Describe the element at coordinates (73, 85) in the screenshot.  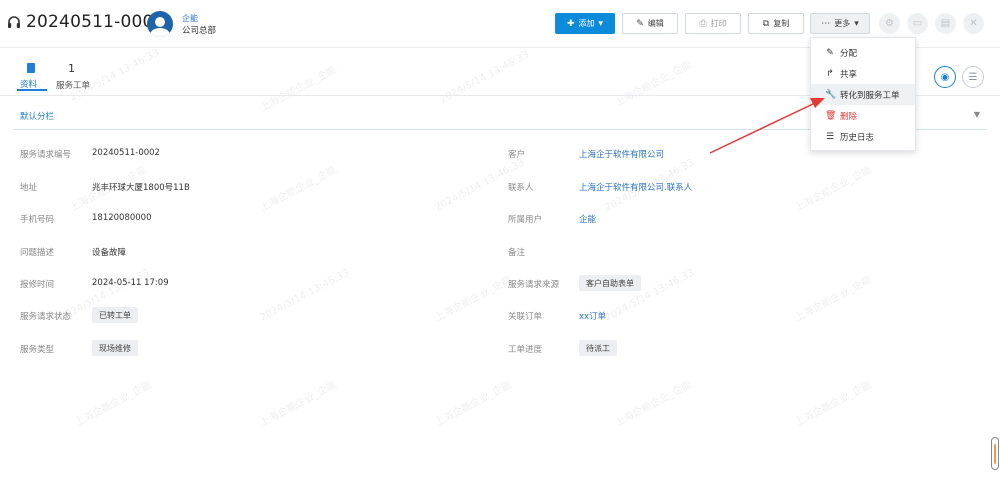
I see `tab-service-orders: 服务工单` at that location.